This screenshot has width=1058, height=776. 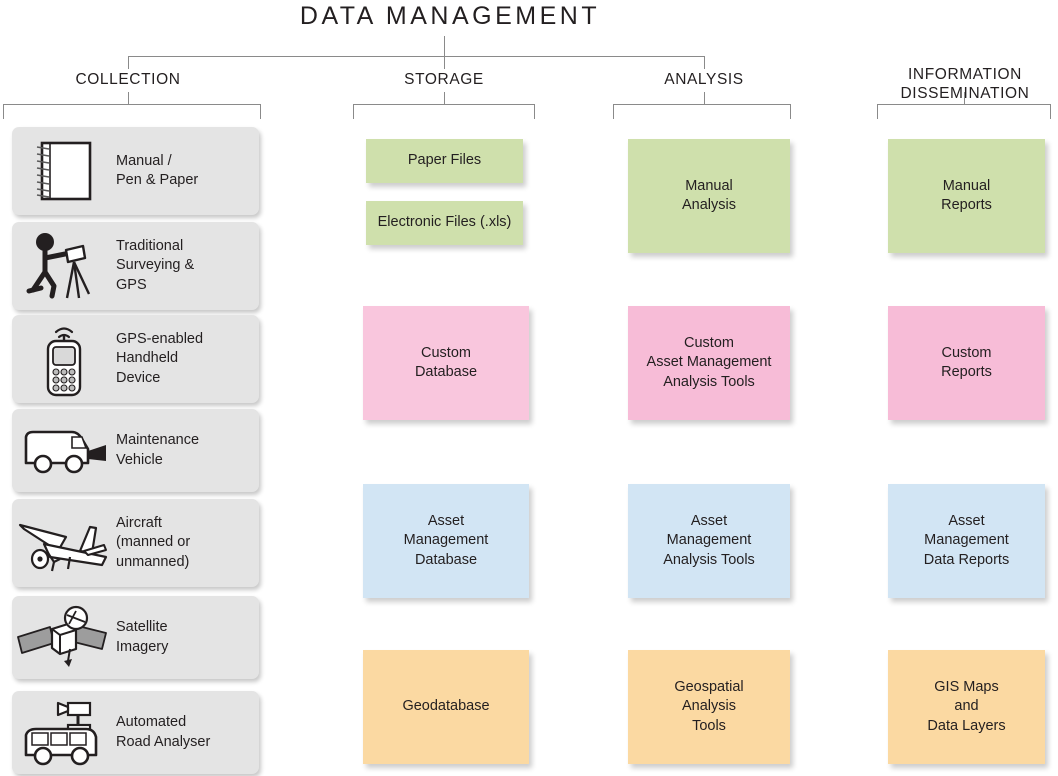 I want to click on header-analysis: ANALYSIS, so click(x=704, y=79).